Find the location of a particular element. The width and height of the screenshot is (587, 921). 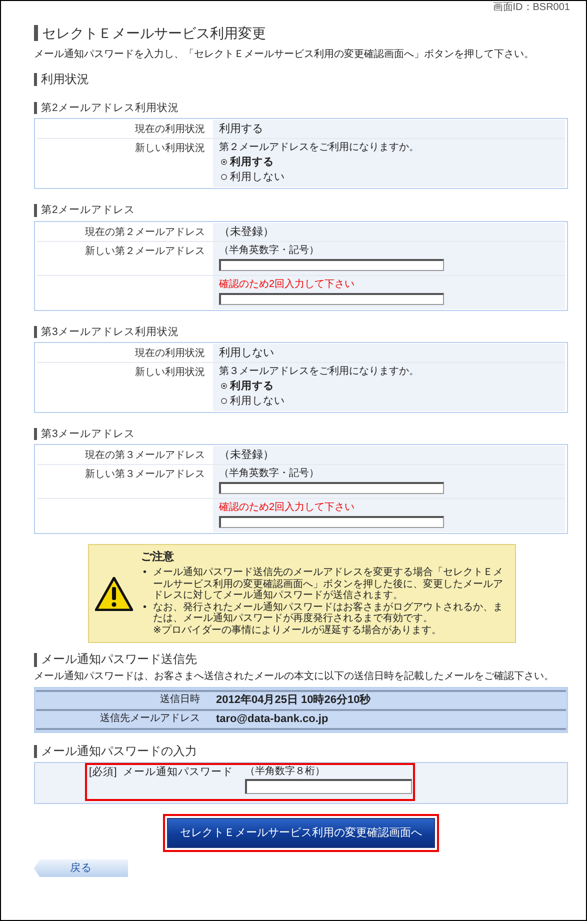

section-heading: 利用状況 is located at coordinates (65, 79).